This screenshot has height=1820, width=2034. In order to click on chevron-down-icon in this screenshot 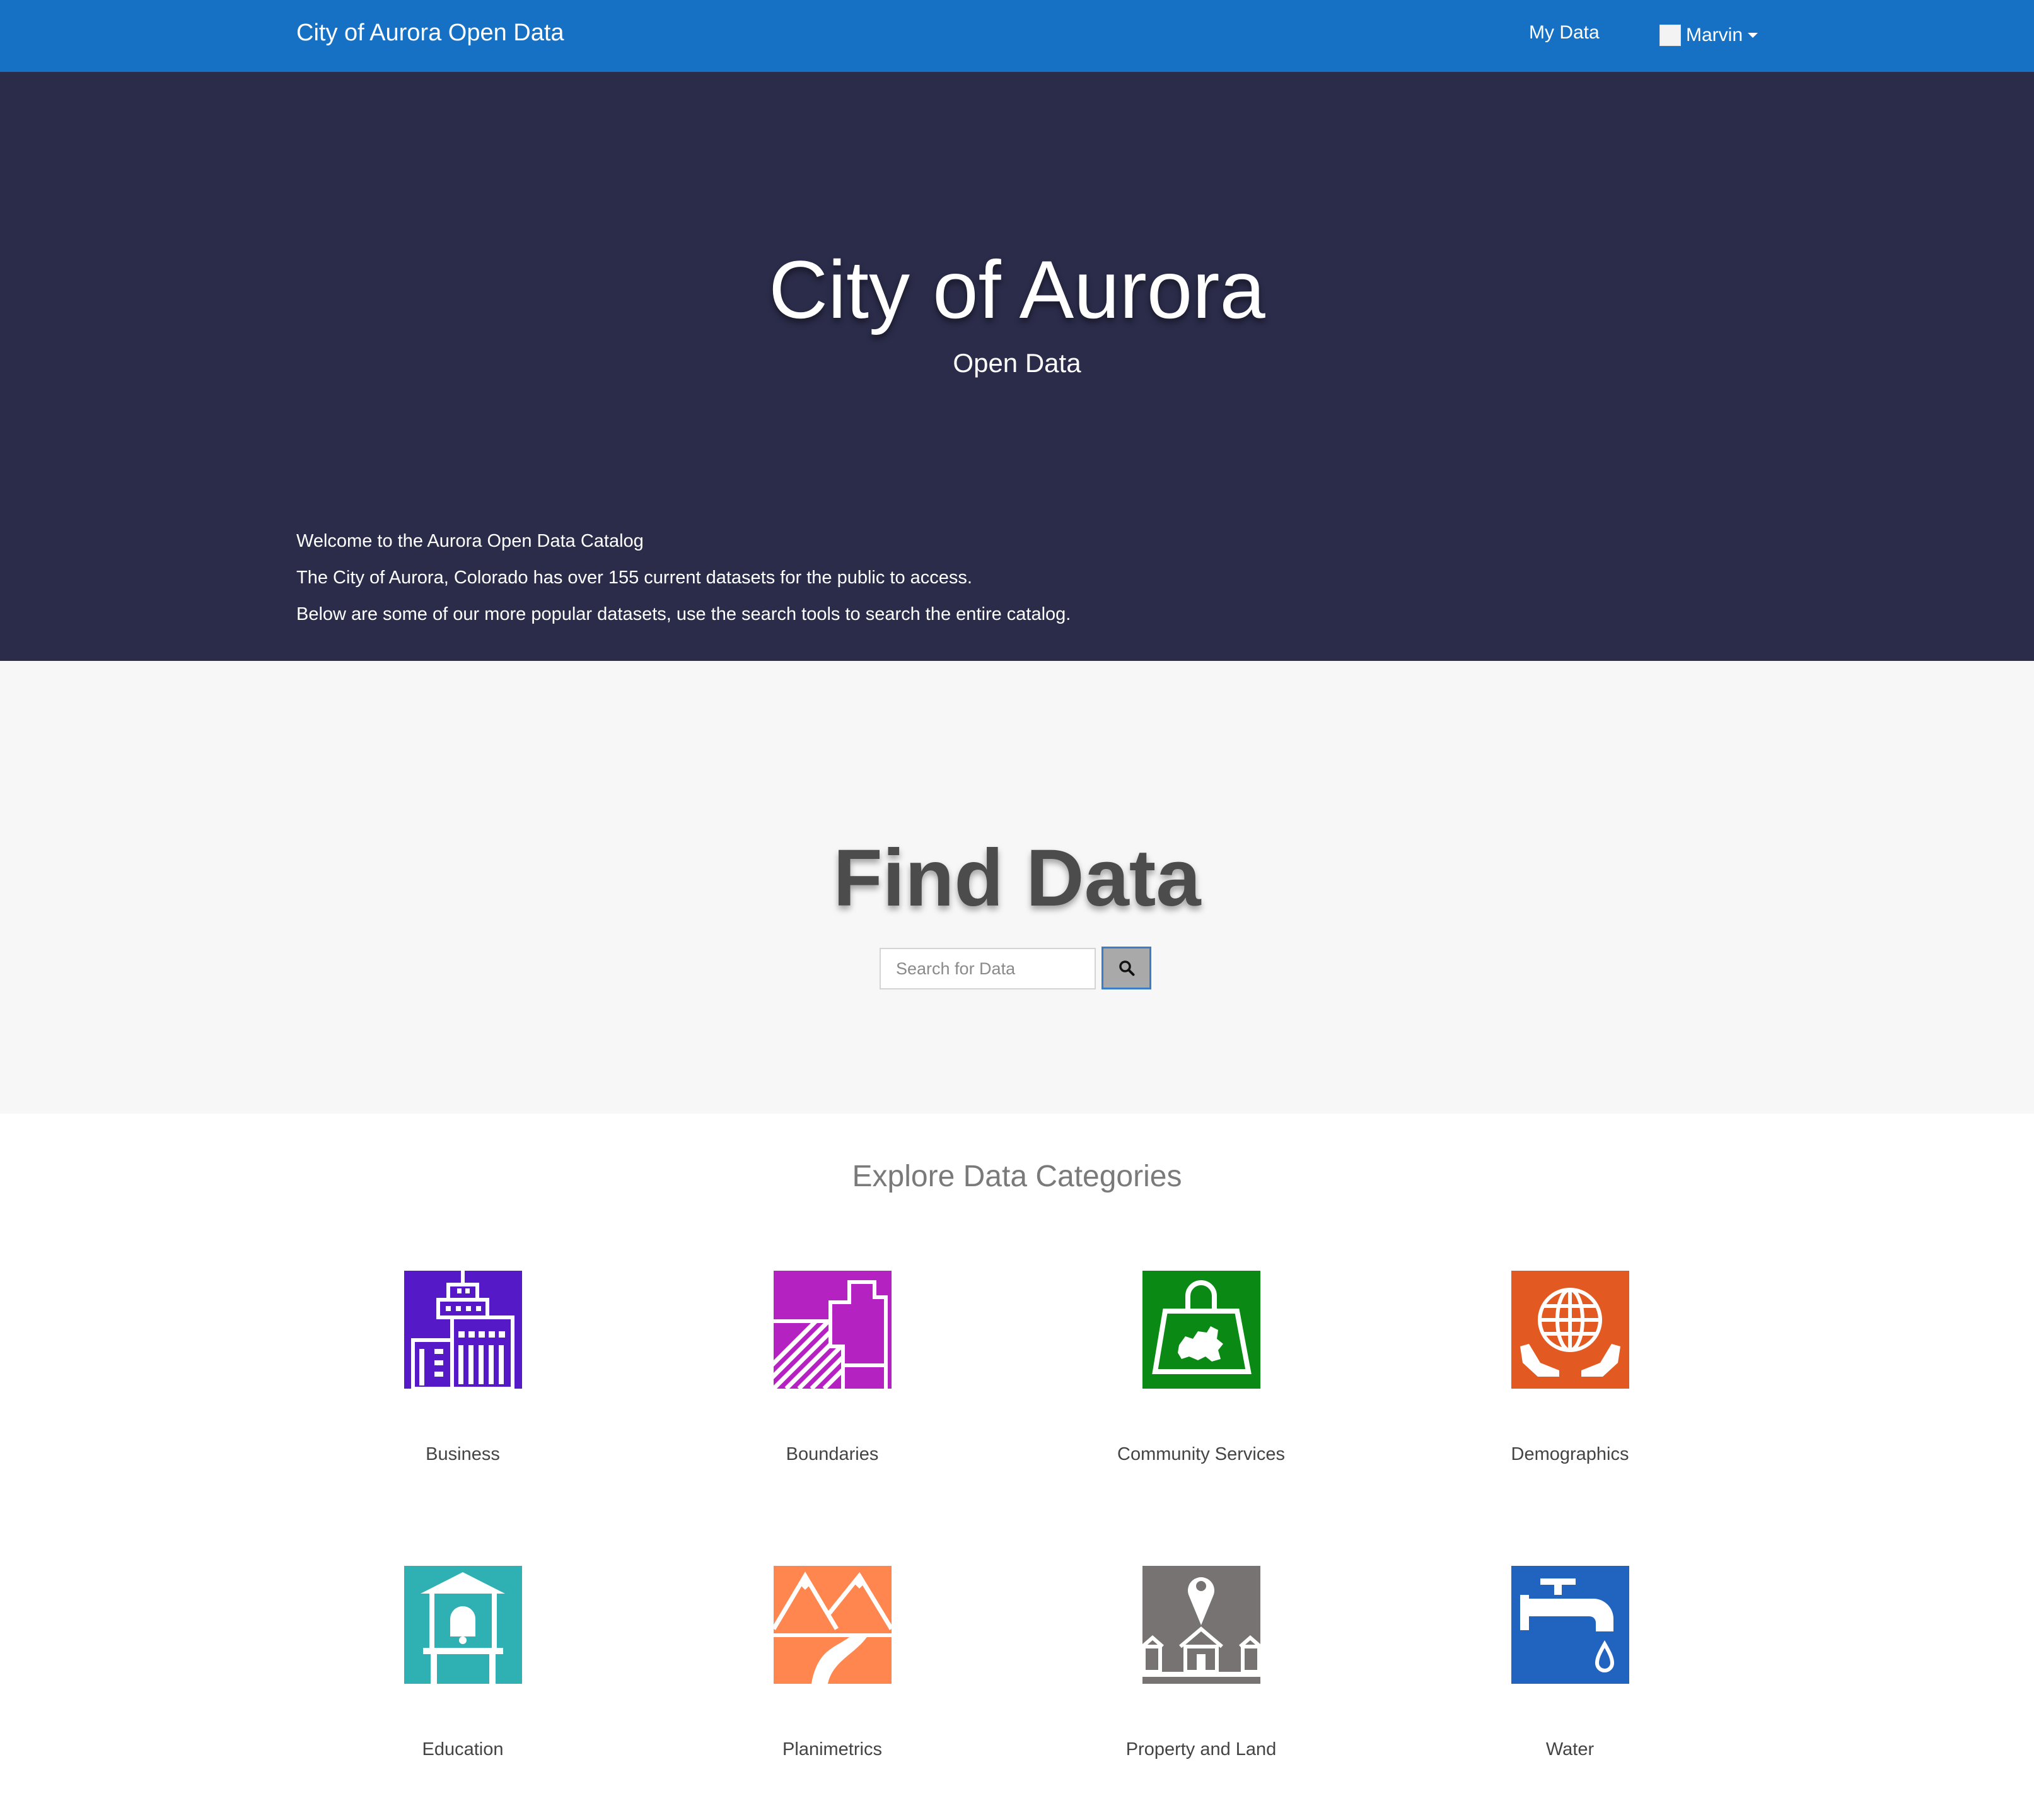, I will do `click(1753, 35)`.